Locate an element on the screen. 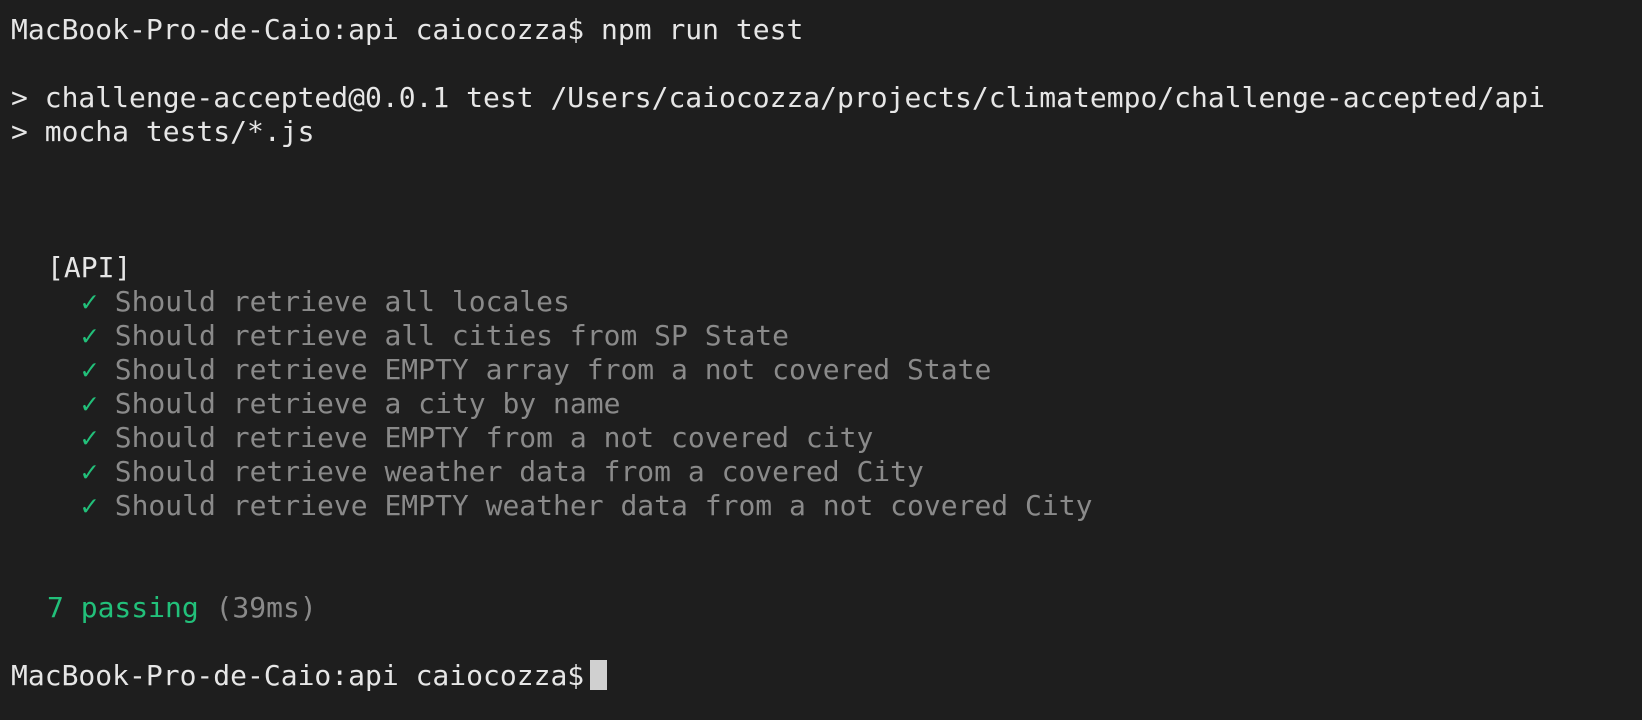 The height and width of the screenshot is (720, 1642). test-name: Should retrieve all cities from SP State is located at coordinates (452, 335).